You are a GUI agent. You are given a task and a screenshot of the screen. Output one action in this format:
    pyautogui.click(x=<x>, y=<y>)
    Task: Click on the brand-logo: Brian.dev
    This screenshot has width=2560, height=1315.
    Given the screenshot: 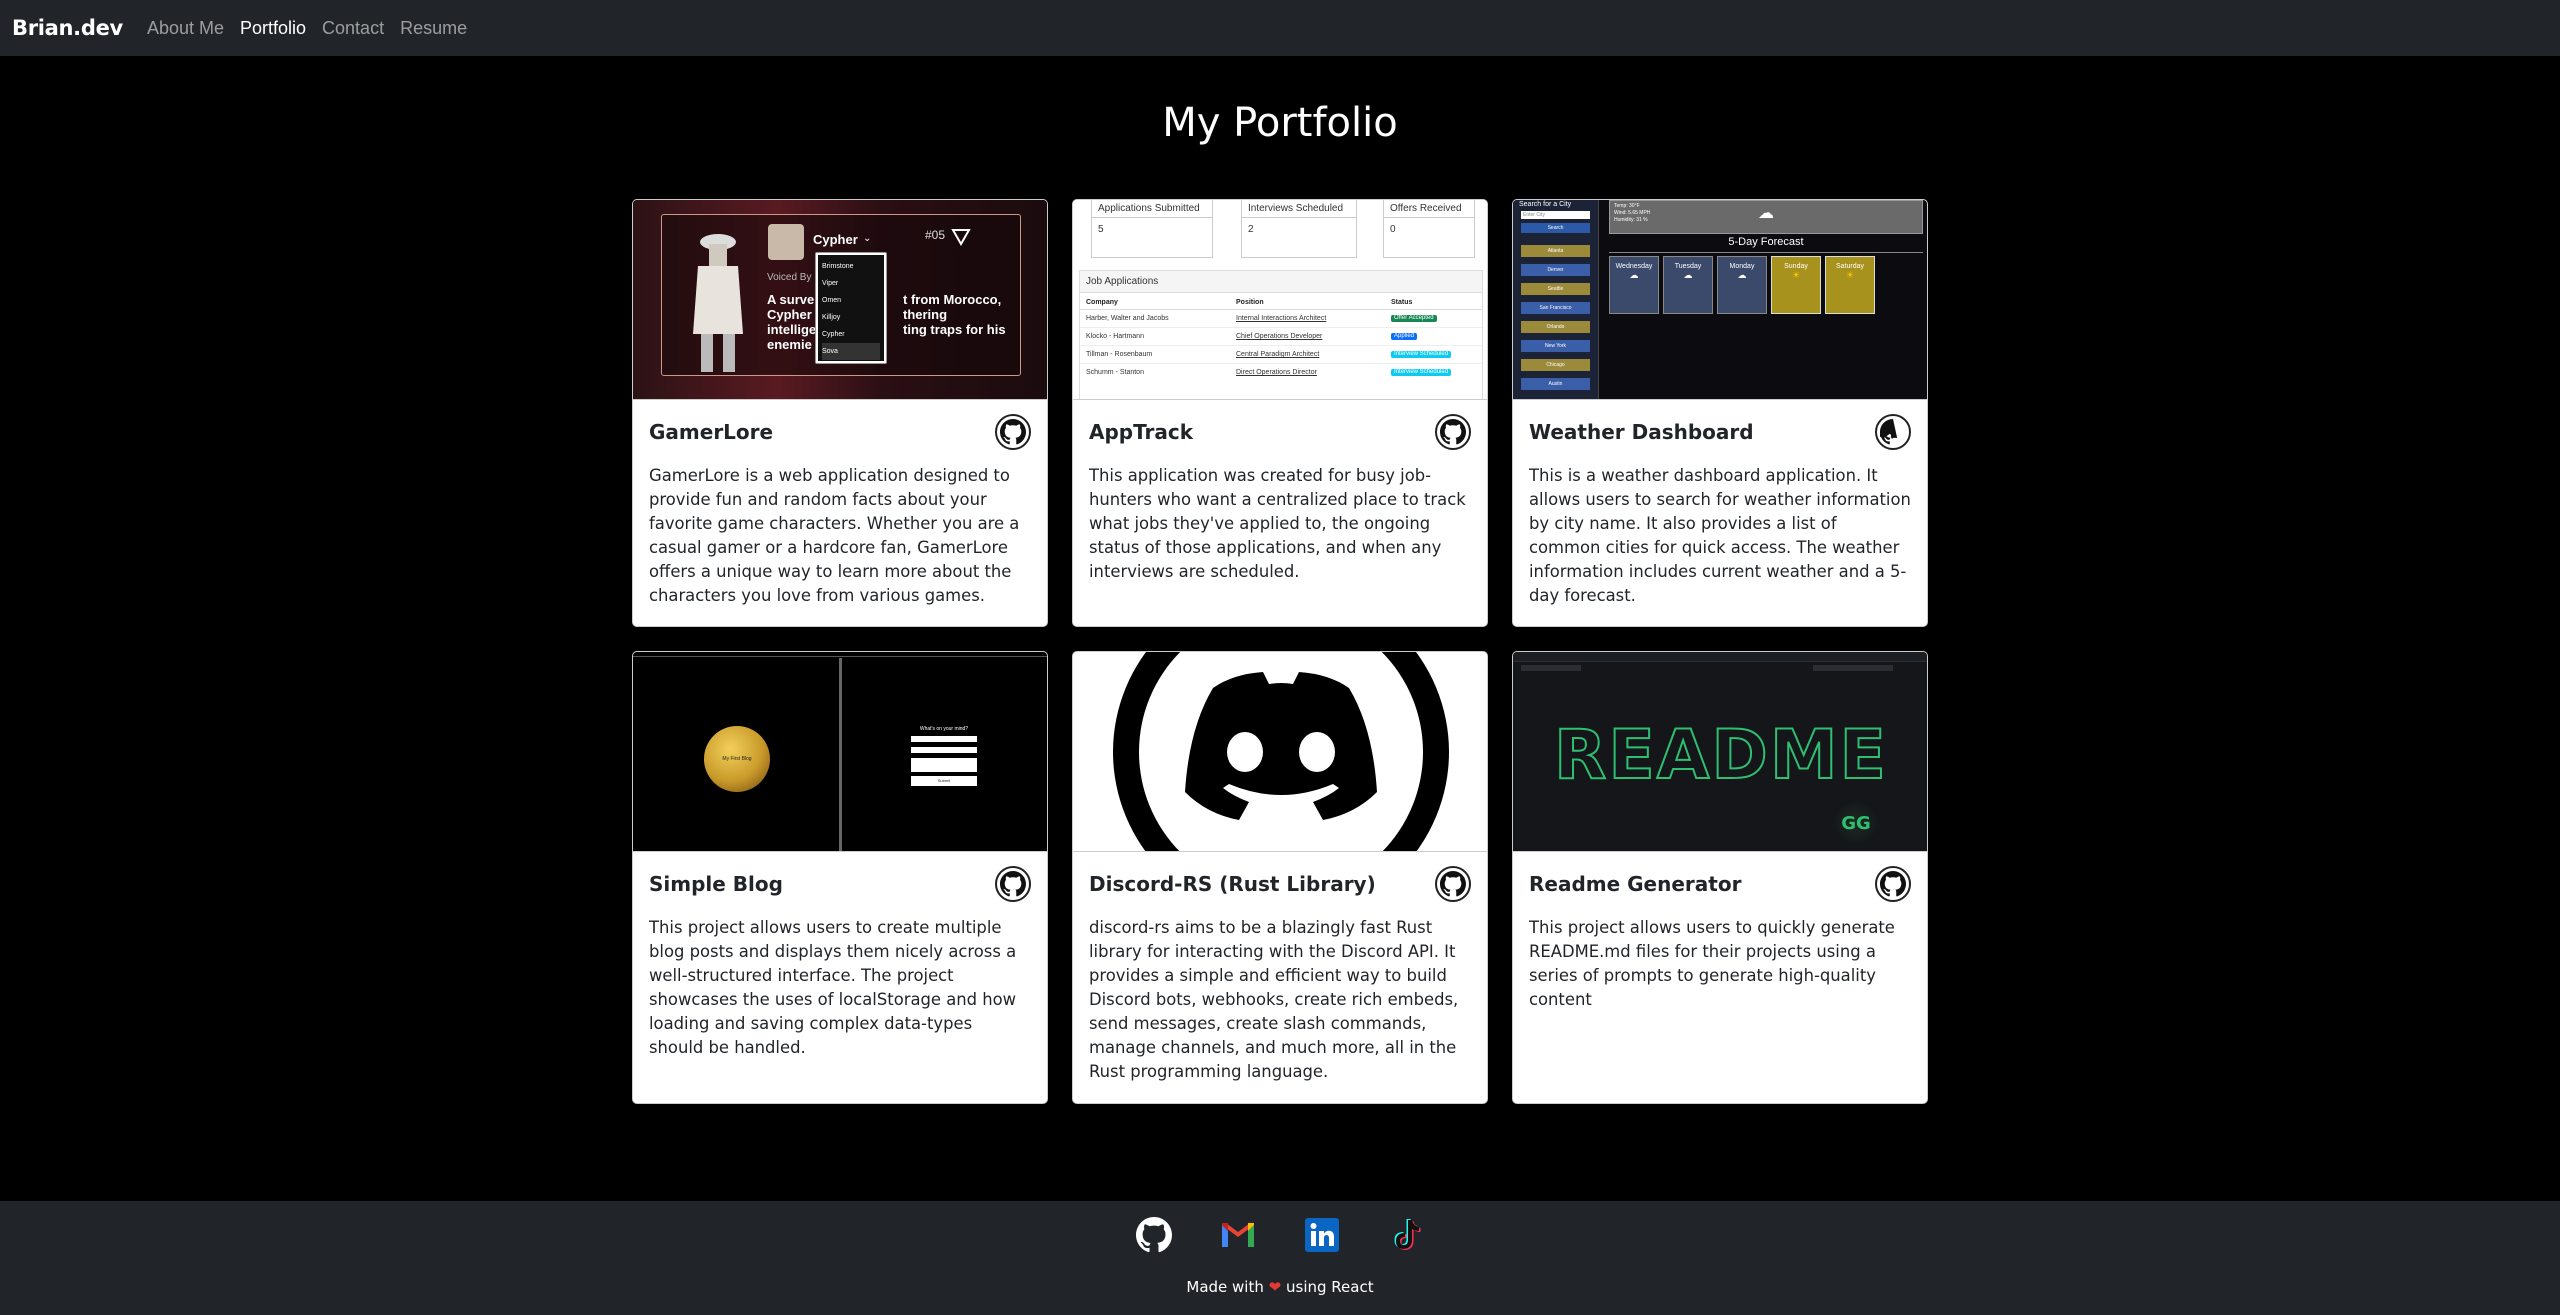 What is the action you would take?
    pyautogui.click(x=67, y=28)
    